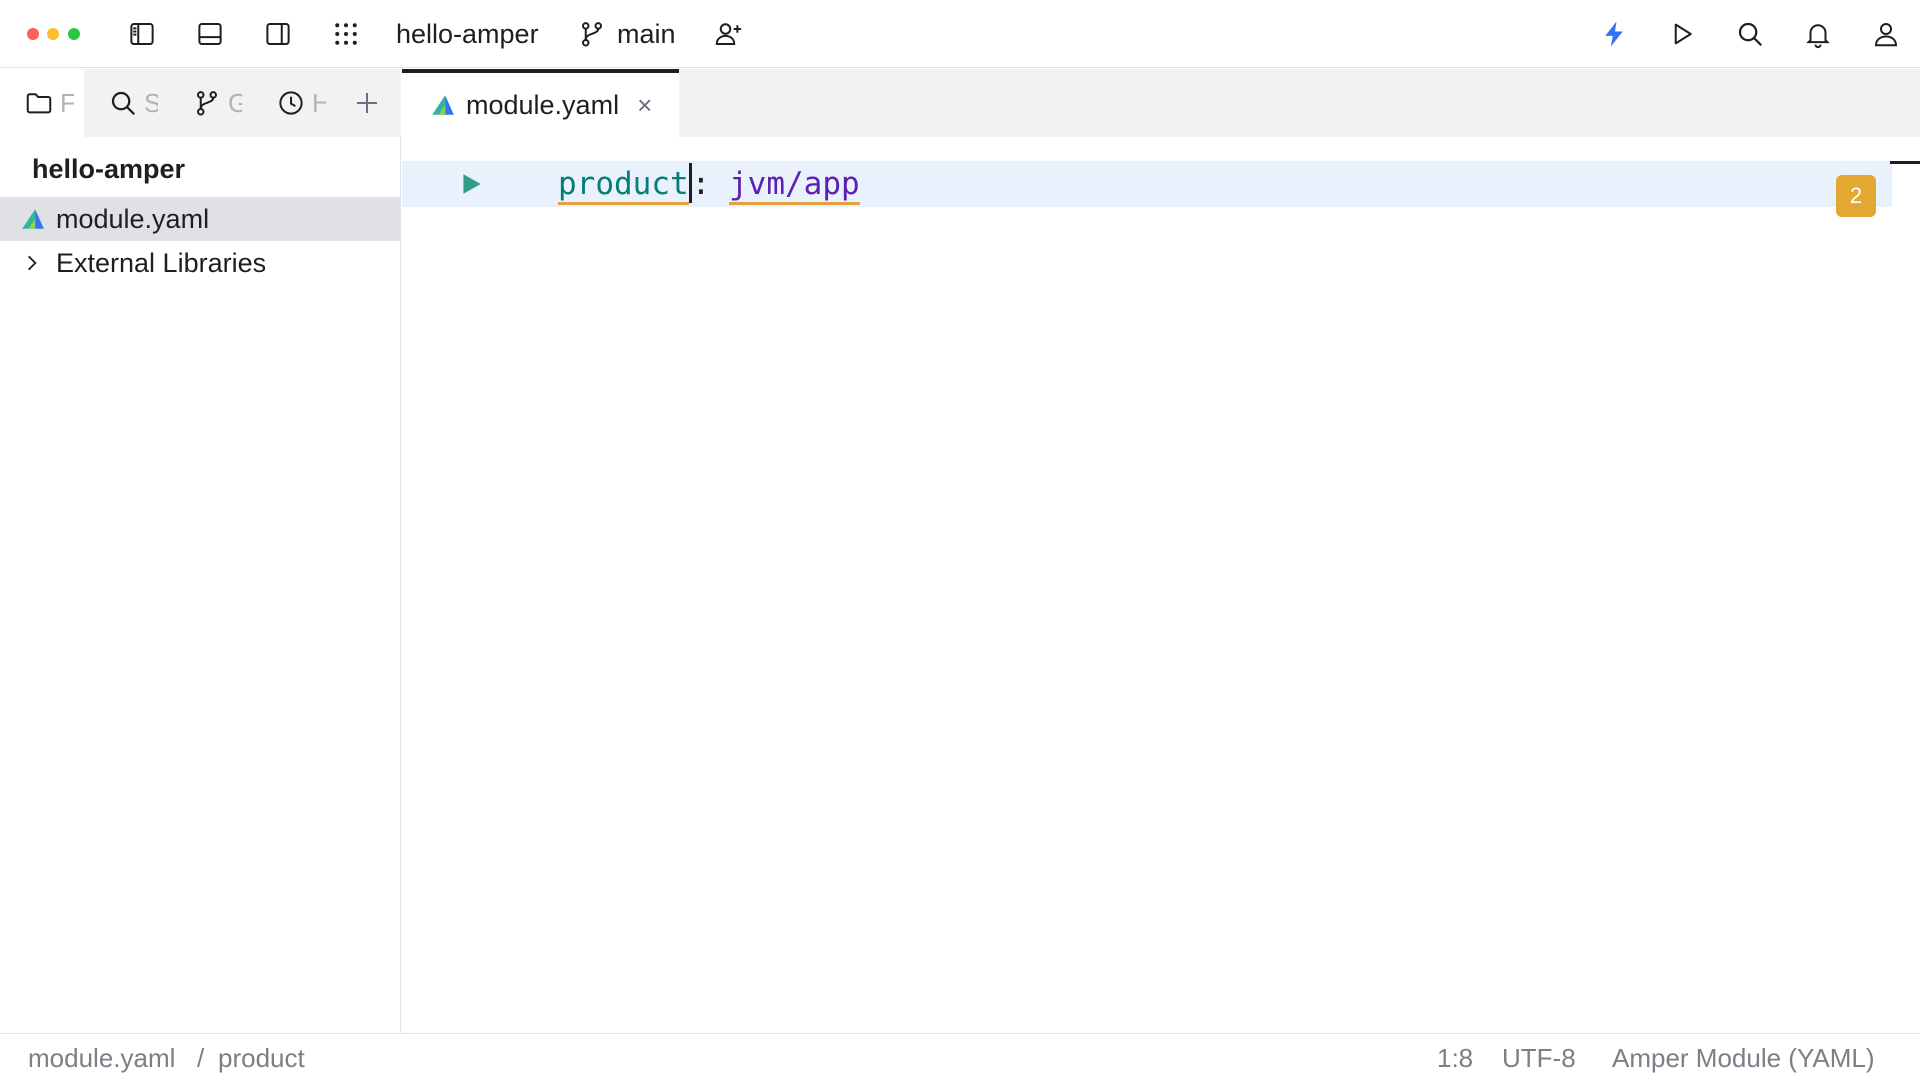 The width and height of the screenshot is (1920, 1080). What do you see at coordinates (291, 103) in the screenshot?
I see `history-icon` at bounding box center [291, 103].